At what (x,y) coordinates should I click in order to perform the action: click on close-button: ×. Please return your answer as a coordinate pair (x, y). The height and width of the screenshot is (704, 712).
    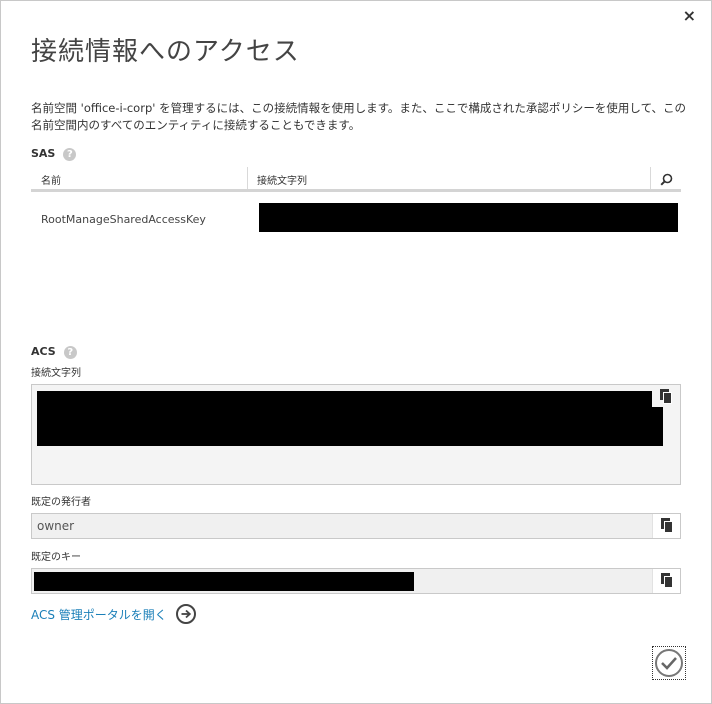
    Looking at the image, I should click on (689, 15).